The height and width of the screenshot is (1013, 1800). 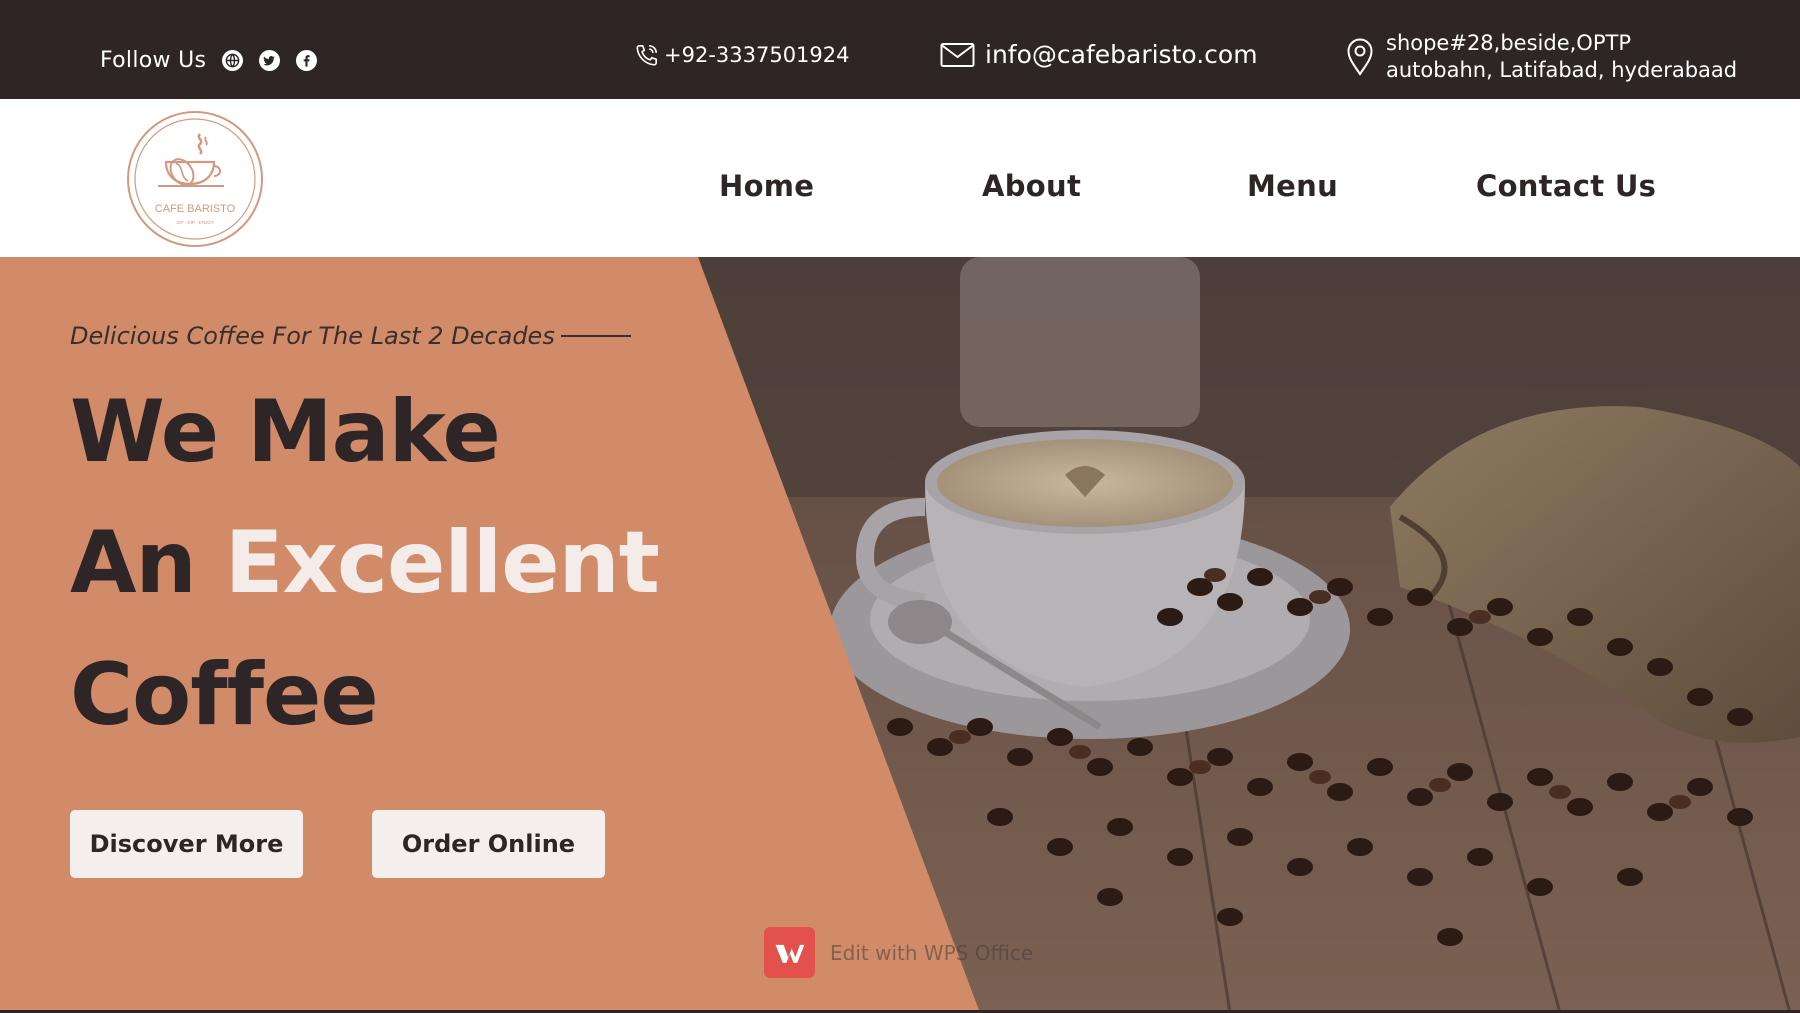 I want to click on phone-contact: +92-3337501924, so click(x=742, y=55).